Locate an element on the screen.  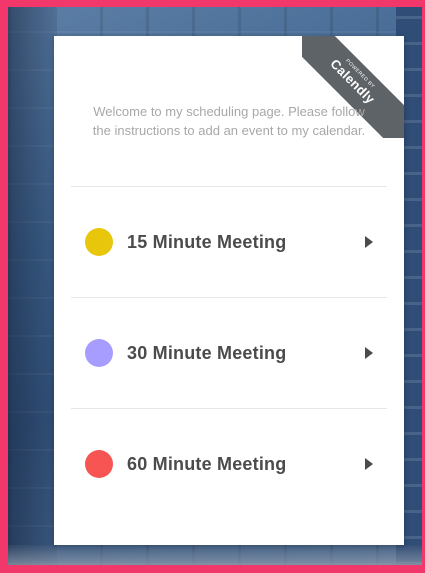
event-type-label: 15 Minute Meeting is located at coordinates (207, 241).